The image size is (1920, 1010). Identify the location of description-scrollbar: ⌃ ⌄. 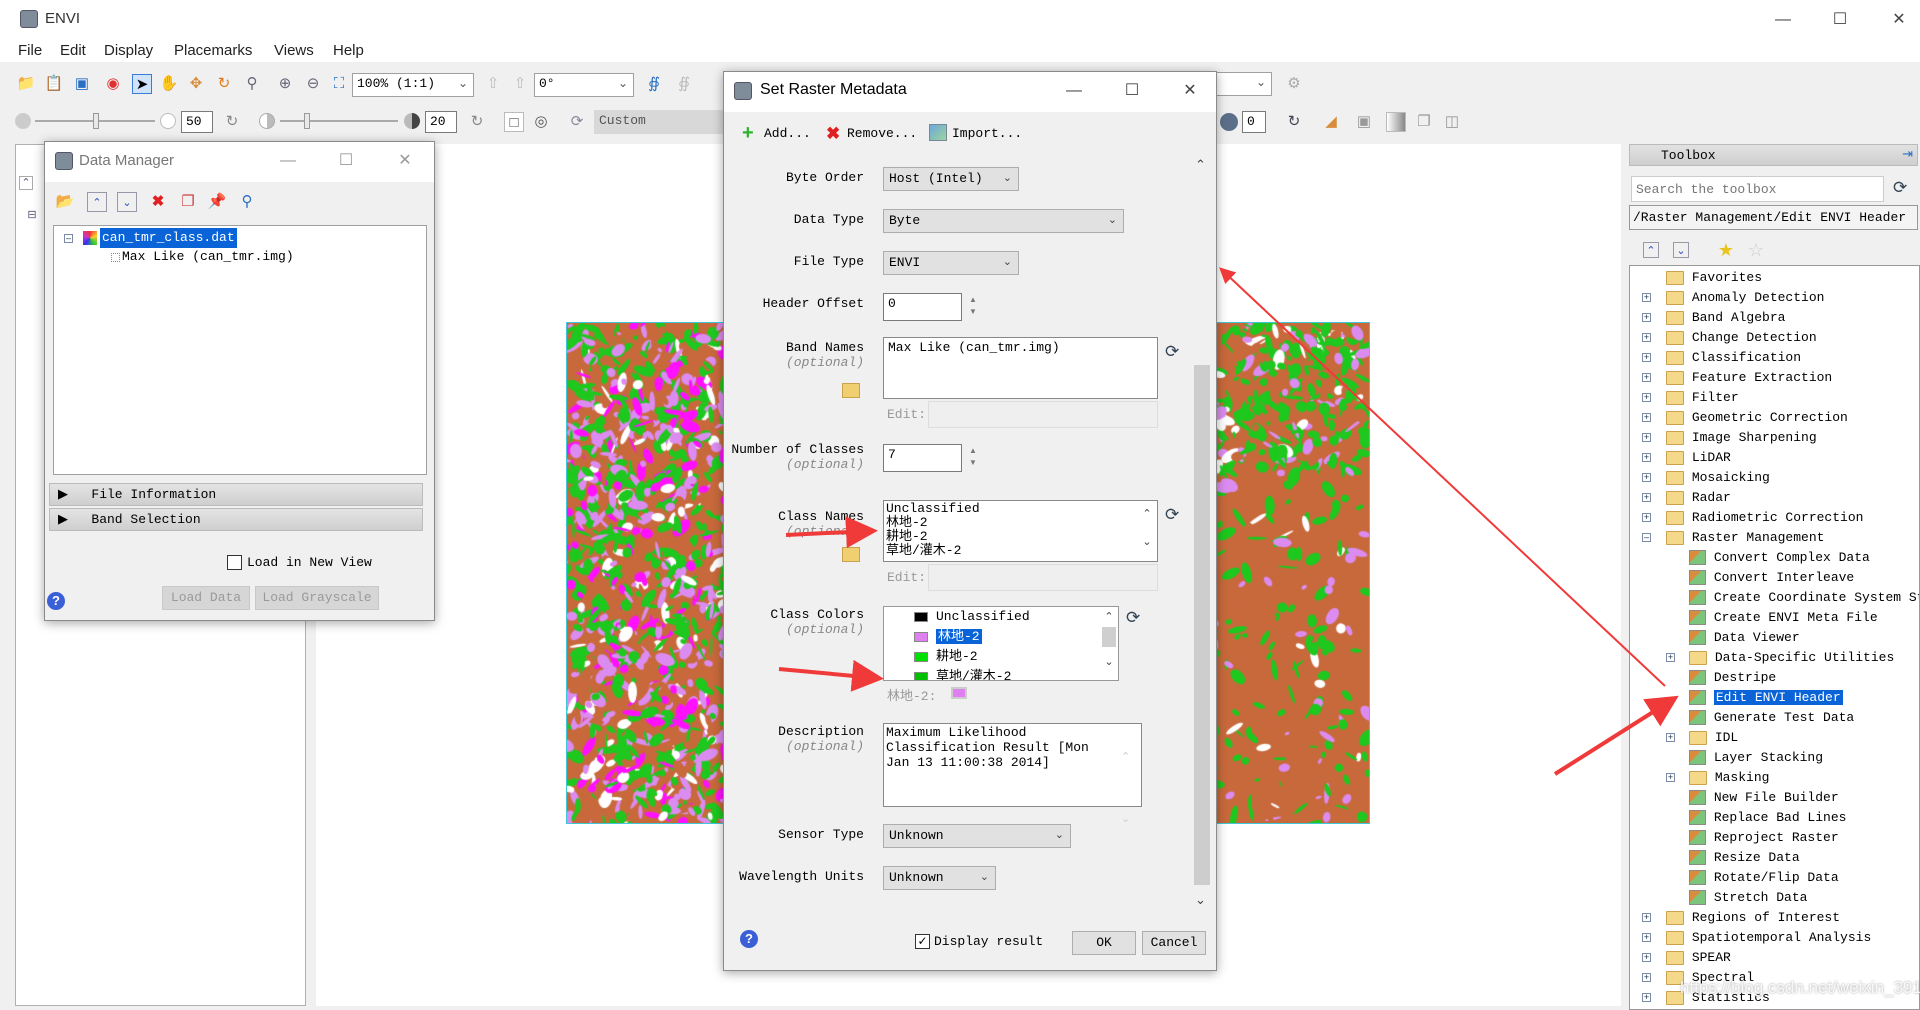
(1125, 788).